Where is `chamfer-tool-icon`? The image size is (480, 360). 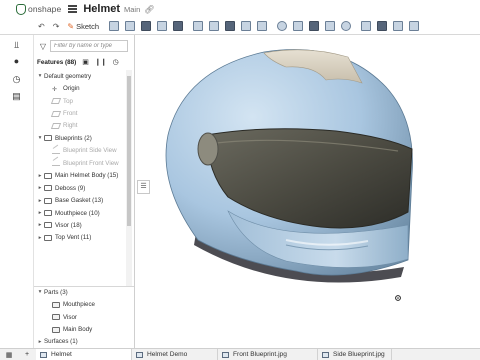
chamfer-tool-icon is located at coordinates (214, 26).